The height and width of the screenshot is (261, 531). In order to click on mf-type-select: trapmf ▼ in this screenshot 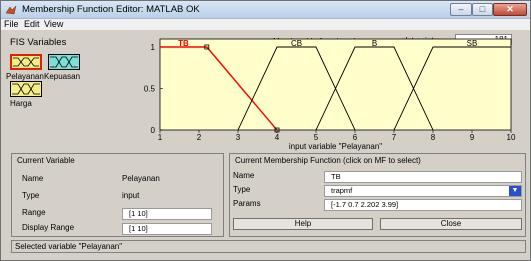, I will do `click(423, 191)`.